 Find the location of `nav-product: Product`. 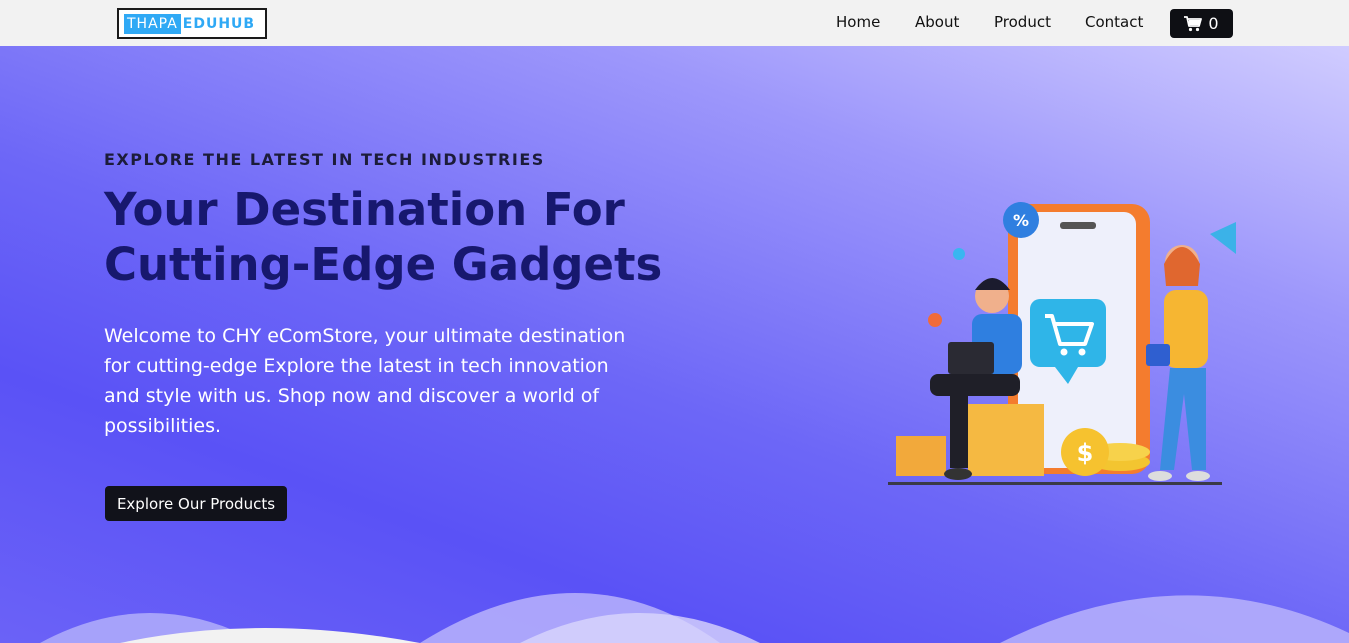

nav-product: Product is located at coordinates (1022, 22).